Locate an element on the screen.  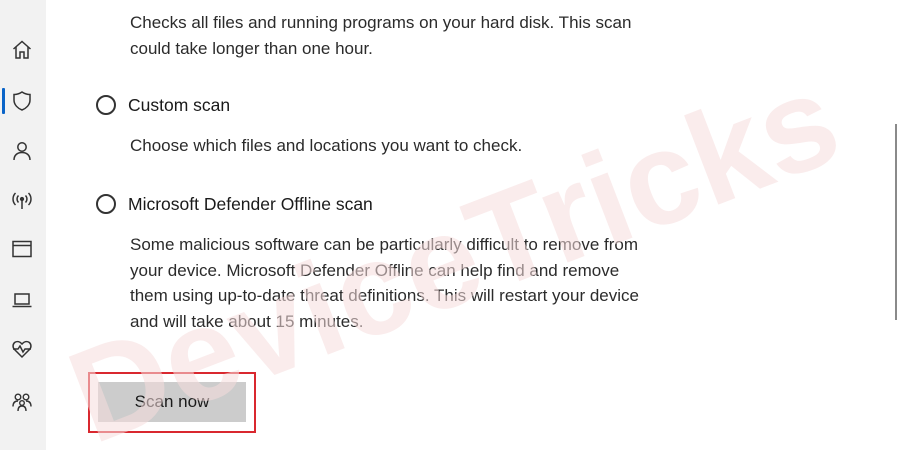
full-scan-description-line: could take longer than one hour. is located at coordinates (251, 48).